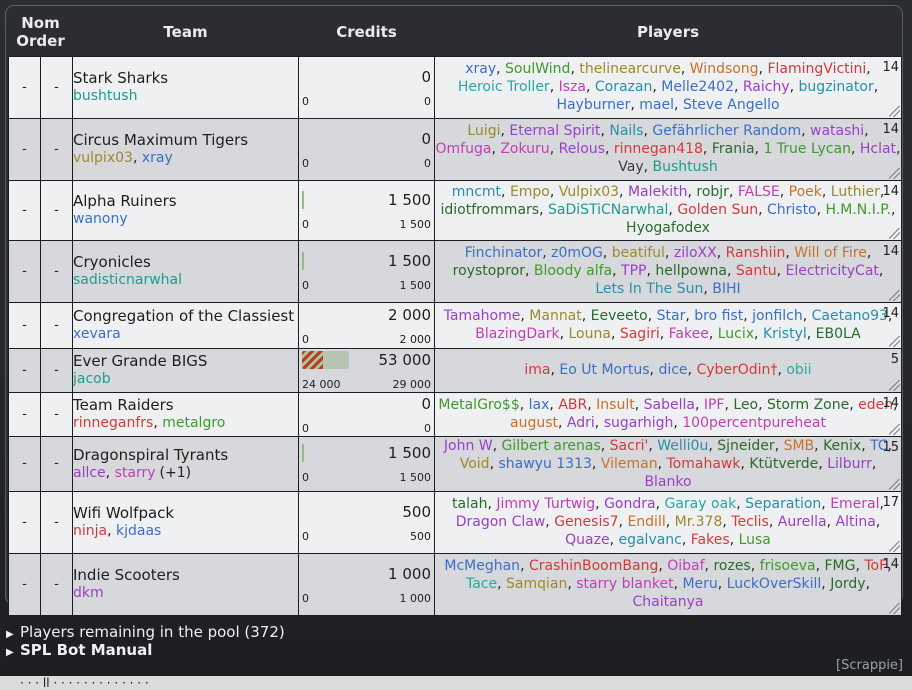 This screenshot has width=912, height=690. What do you see at coordinates (718, 316) in the screenshot?
I see `player-link: bro fist` at bounding box center [718, 316].